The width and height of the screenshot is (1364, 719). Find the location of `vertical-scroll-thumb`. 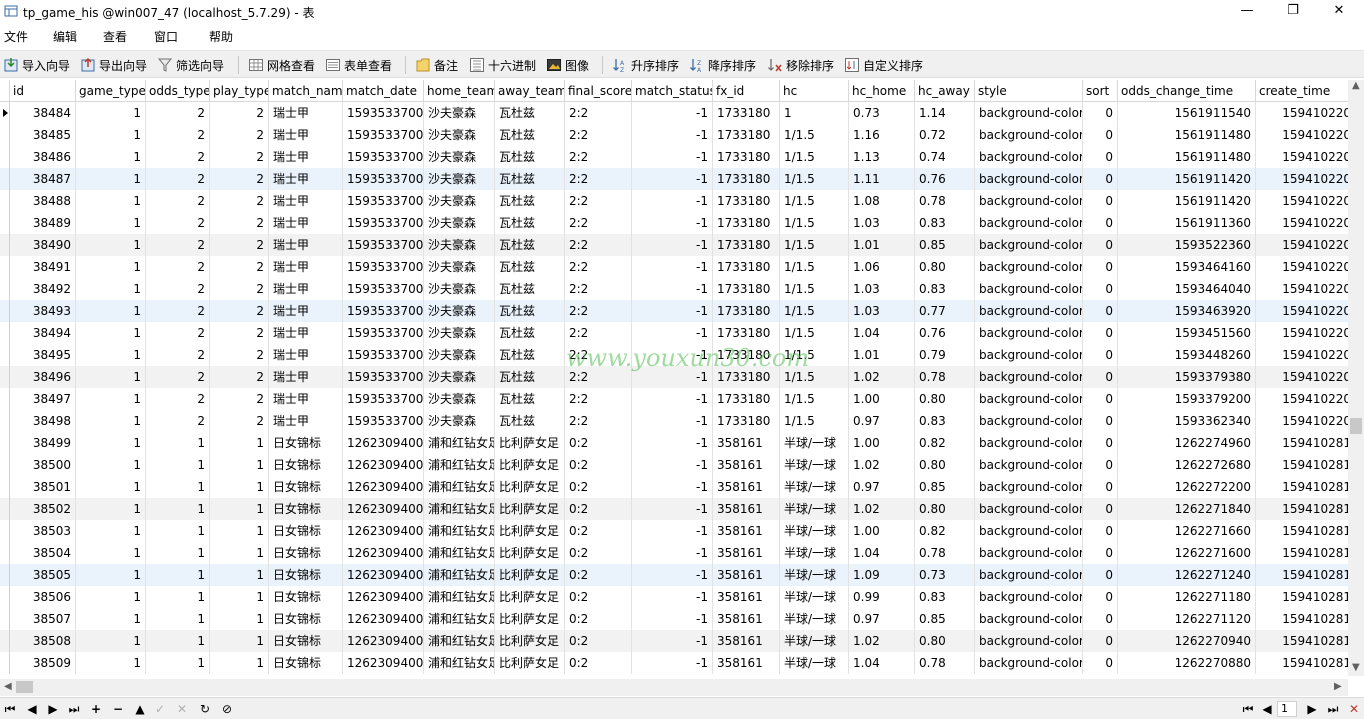

vertical-scroll-thumb is located at coordinates (1356, 426).